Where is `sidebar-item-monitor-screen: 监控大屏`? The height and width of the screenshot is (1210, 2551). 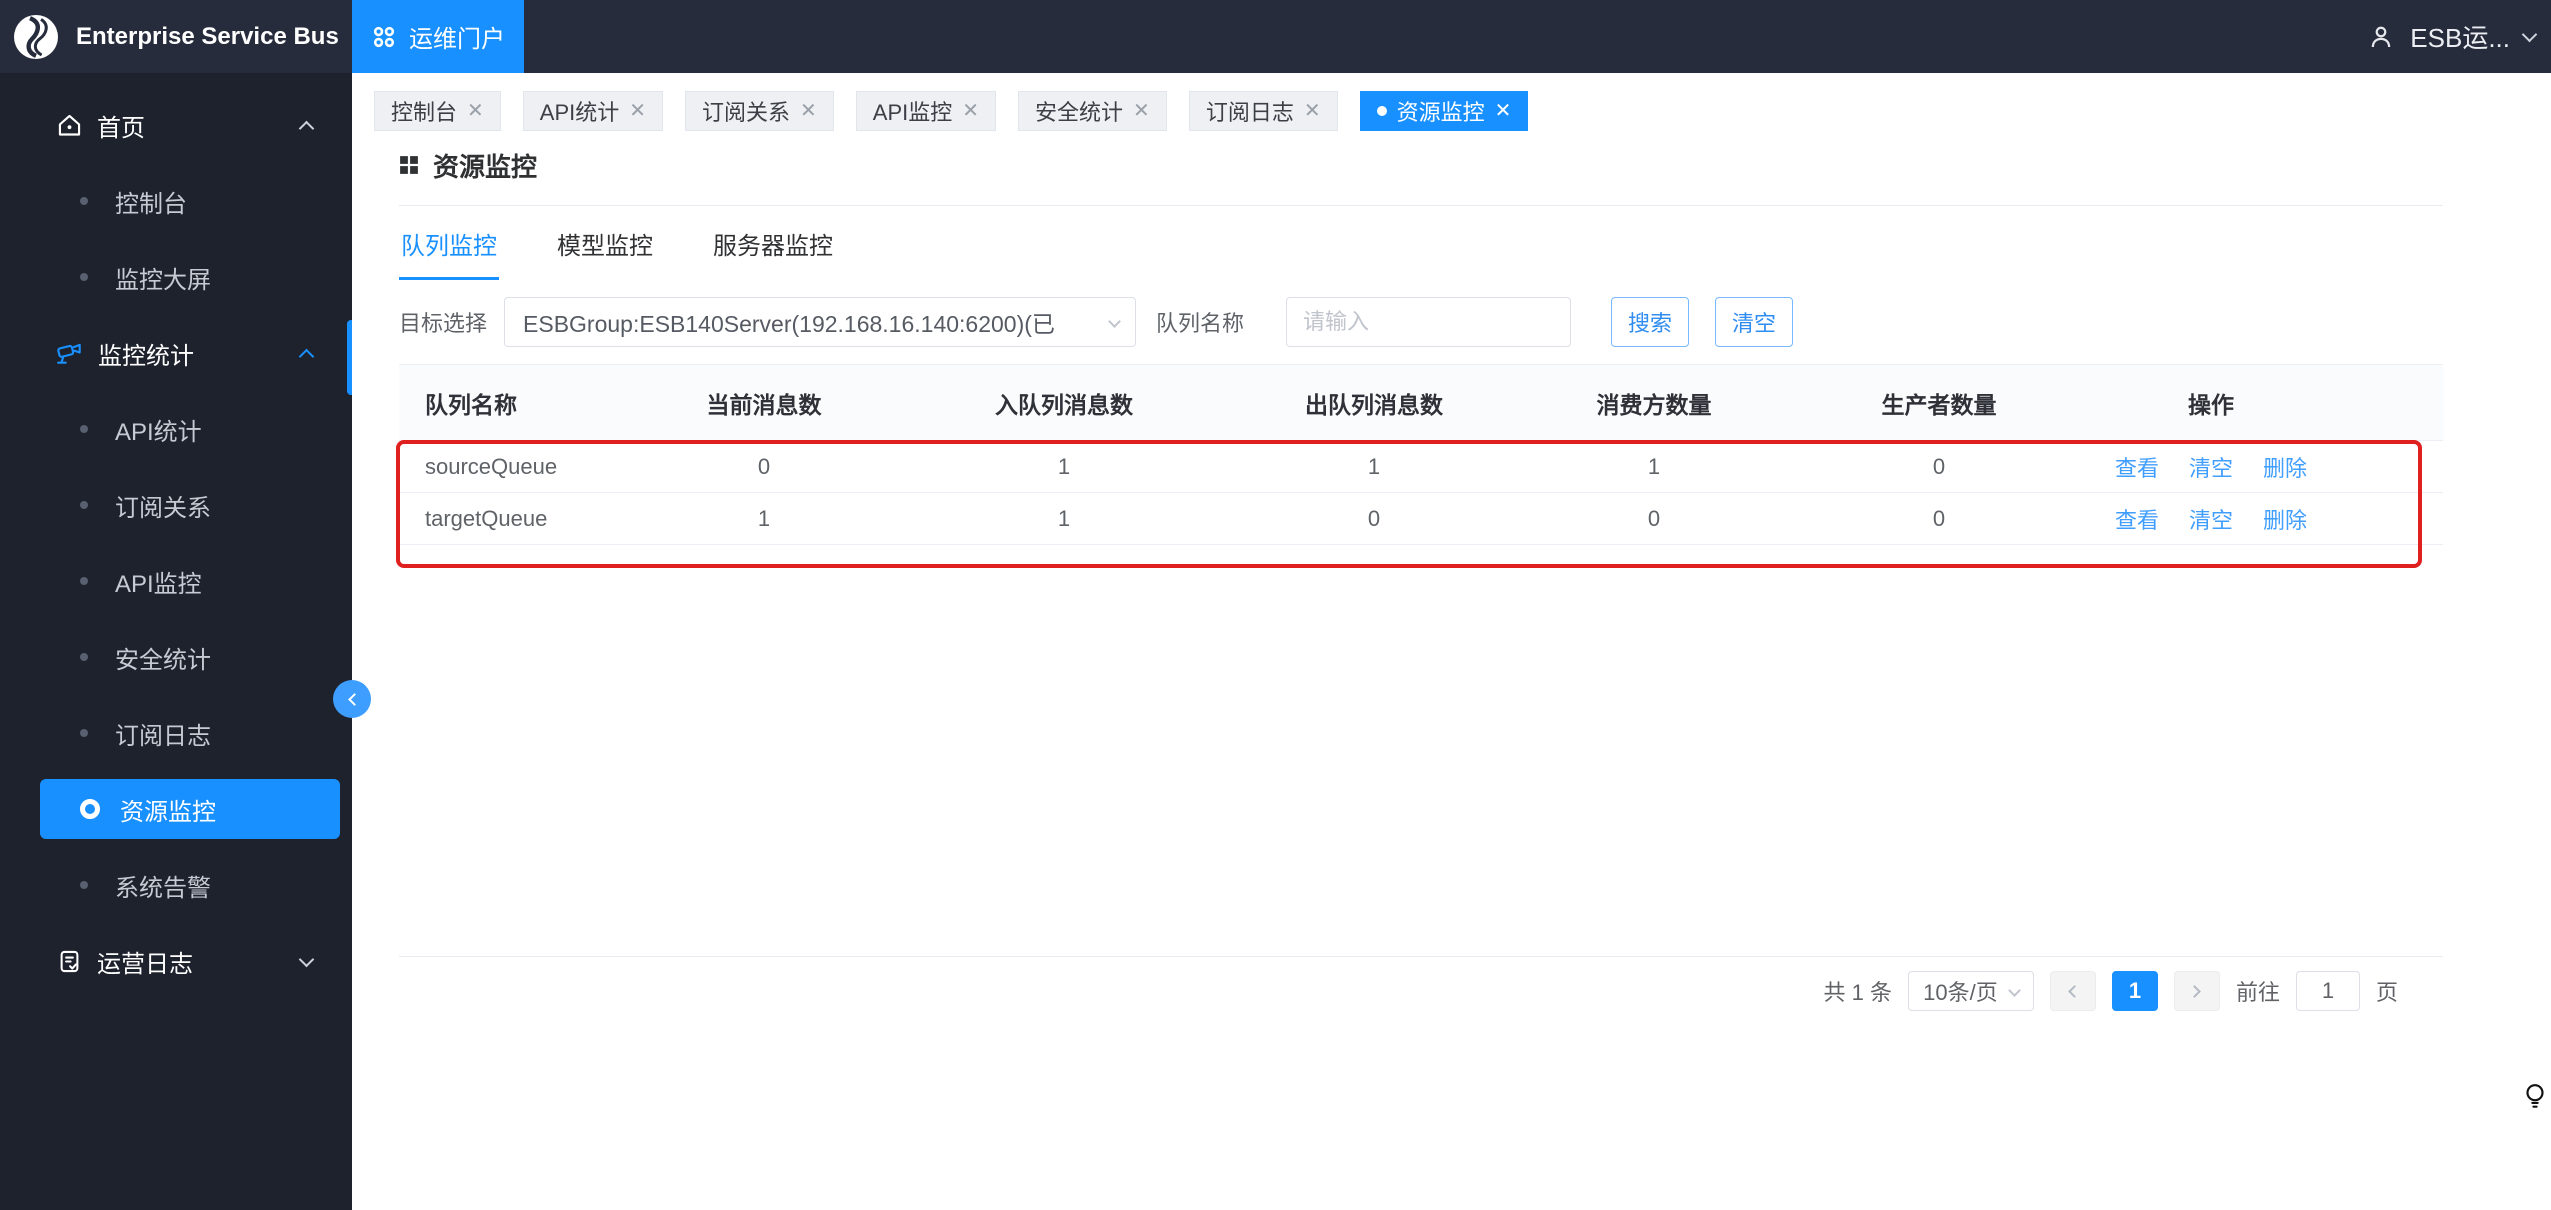
sidebar-item-monitor-screen: 监控大屏 is located at coordinates (176, 277).